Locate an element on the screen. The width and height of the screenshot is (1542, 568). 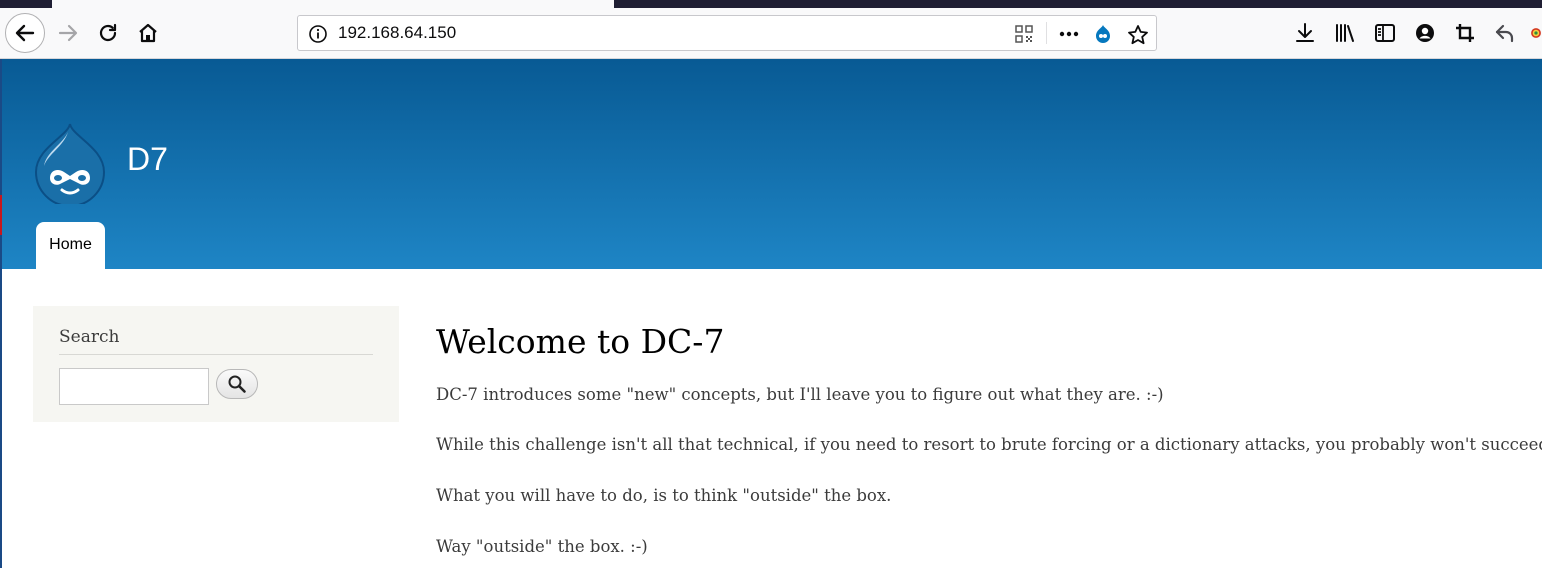
sidebar-button is located at coordinates (1385, 33).